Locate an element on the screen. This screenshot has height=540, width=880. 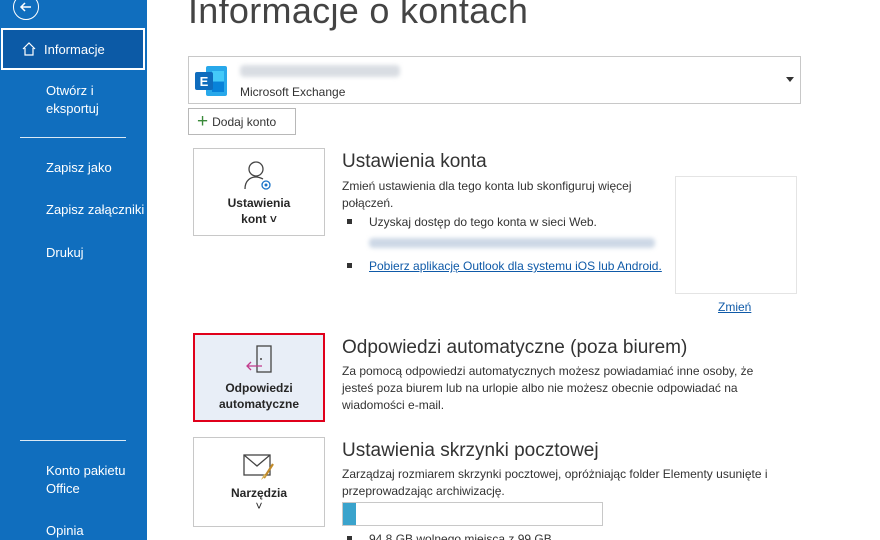
user-settings-icon is located at coordinates (257, 175).